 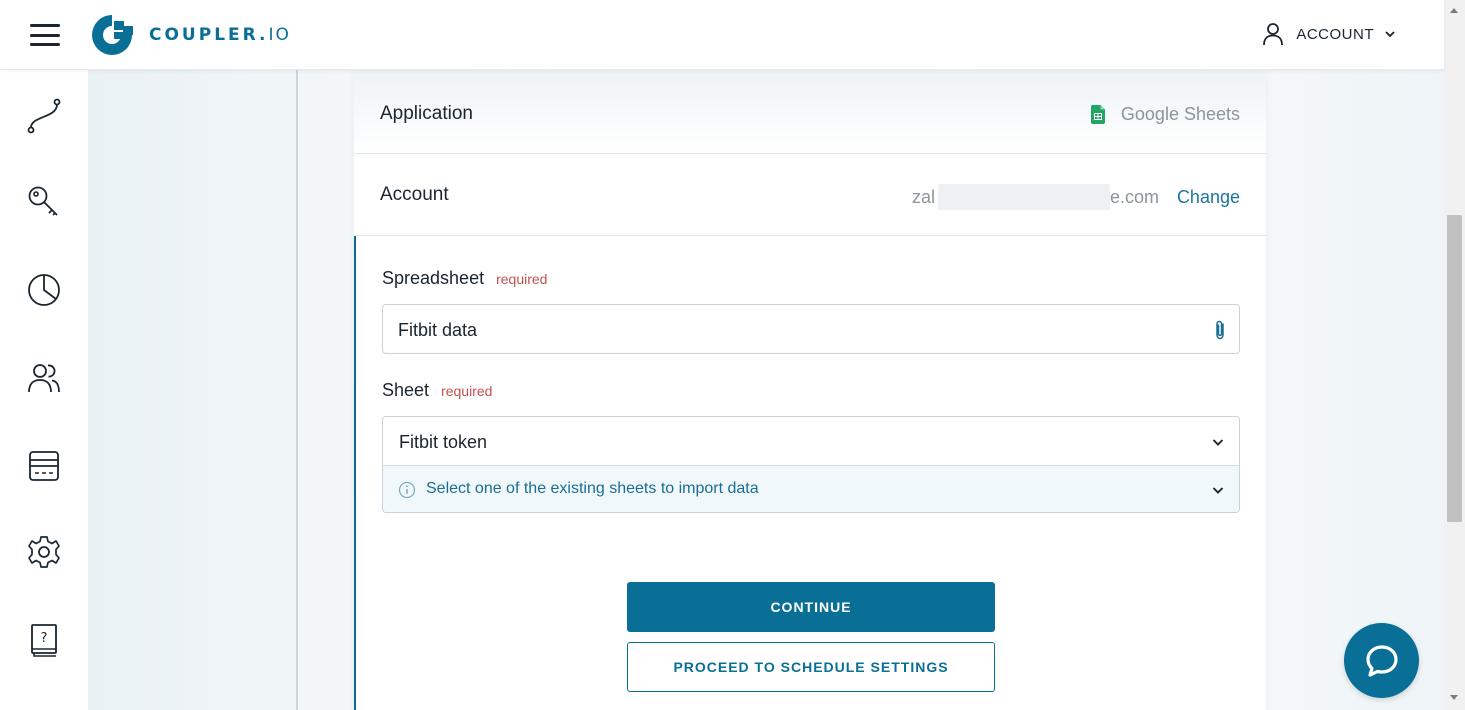 What do you see at coordinates (297, 390) in the screenshot?
I see `timeline-divider` at bounding box center [297, 390].